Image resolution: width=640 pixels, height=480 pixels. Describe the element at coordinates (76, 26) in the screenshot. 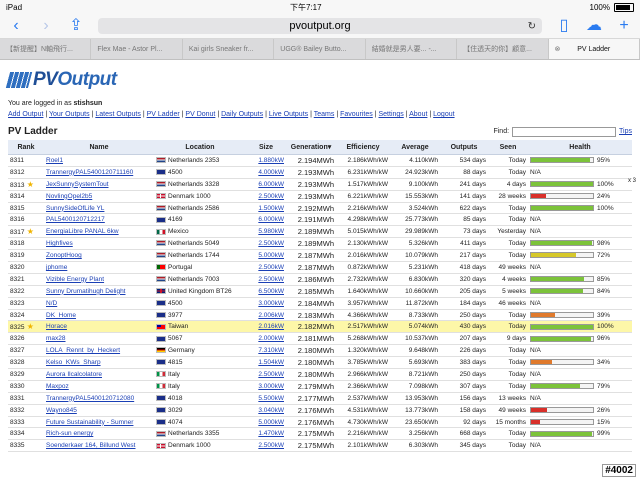

I see `share-icon: ⇪` at that location.